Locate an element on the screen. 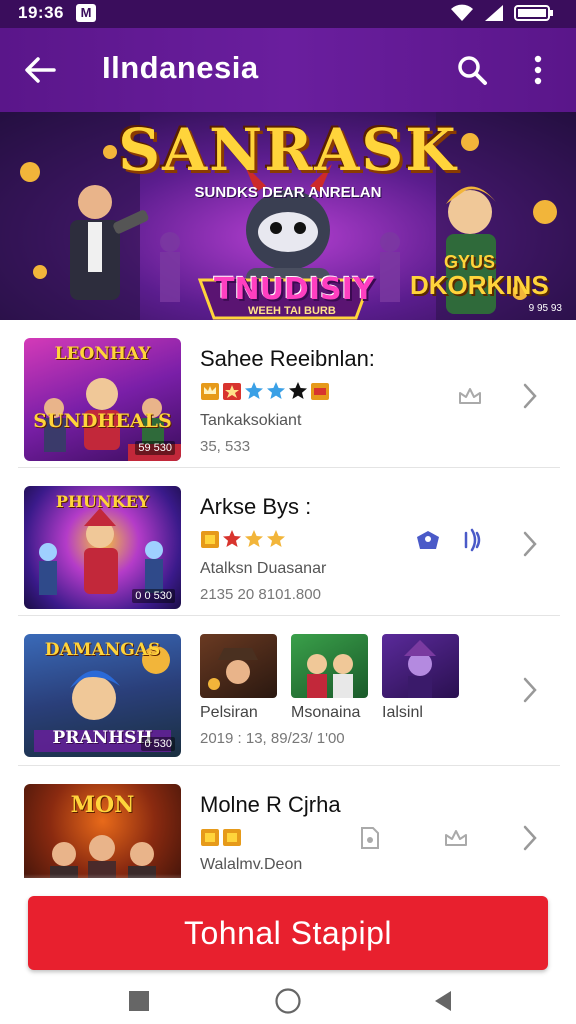  app-bar: Ilndanesia is located at coordinates (288, 70).